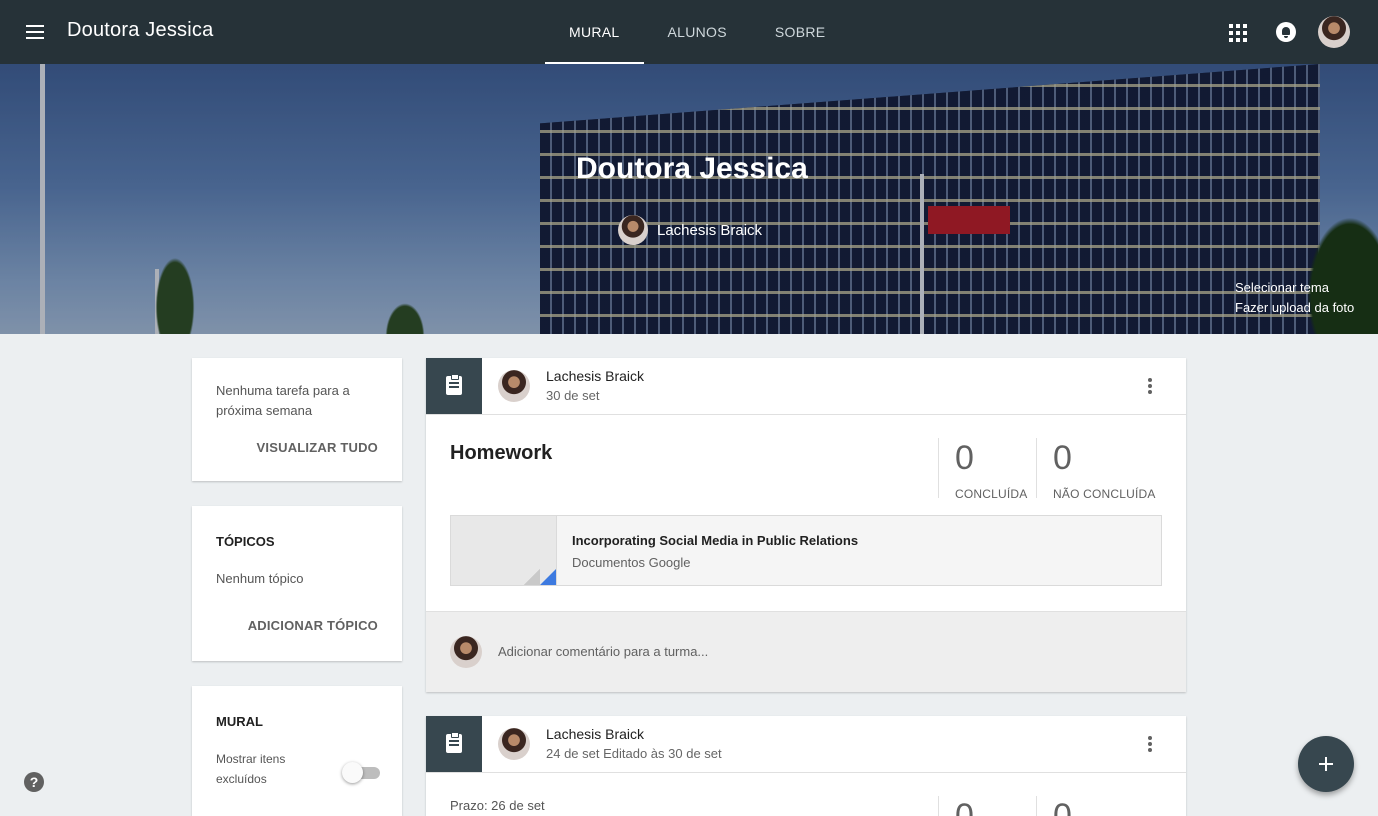 The image size is (1378, 816). I want to click on done-stat: 0, so click(956, 806).